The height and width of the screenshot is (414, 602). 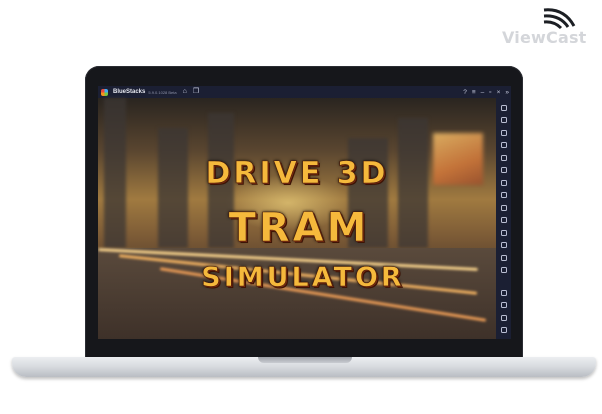 What do you see at coordinates (503, 245) in the screenshot?
I see `macro-icon` at bounding box center [503, 245].